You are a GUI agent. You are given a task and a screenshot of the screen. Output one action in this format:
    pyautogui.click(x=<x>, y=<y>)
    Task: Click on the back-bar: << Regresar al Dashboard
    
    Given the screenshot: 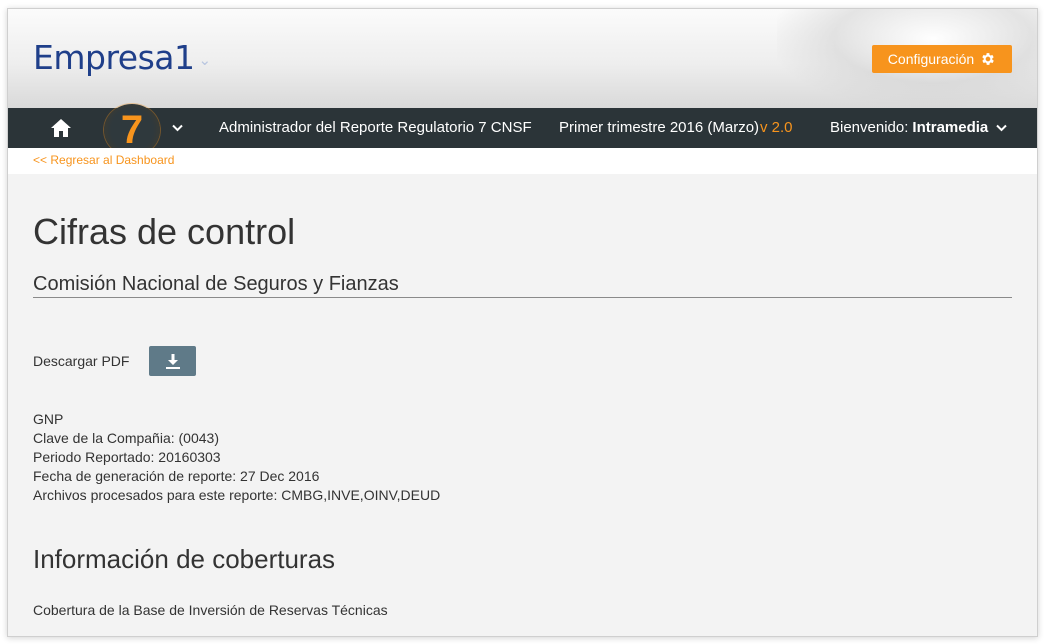 What is the action you would take?
    pyautogui.click(x=522, y=161)
    